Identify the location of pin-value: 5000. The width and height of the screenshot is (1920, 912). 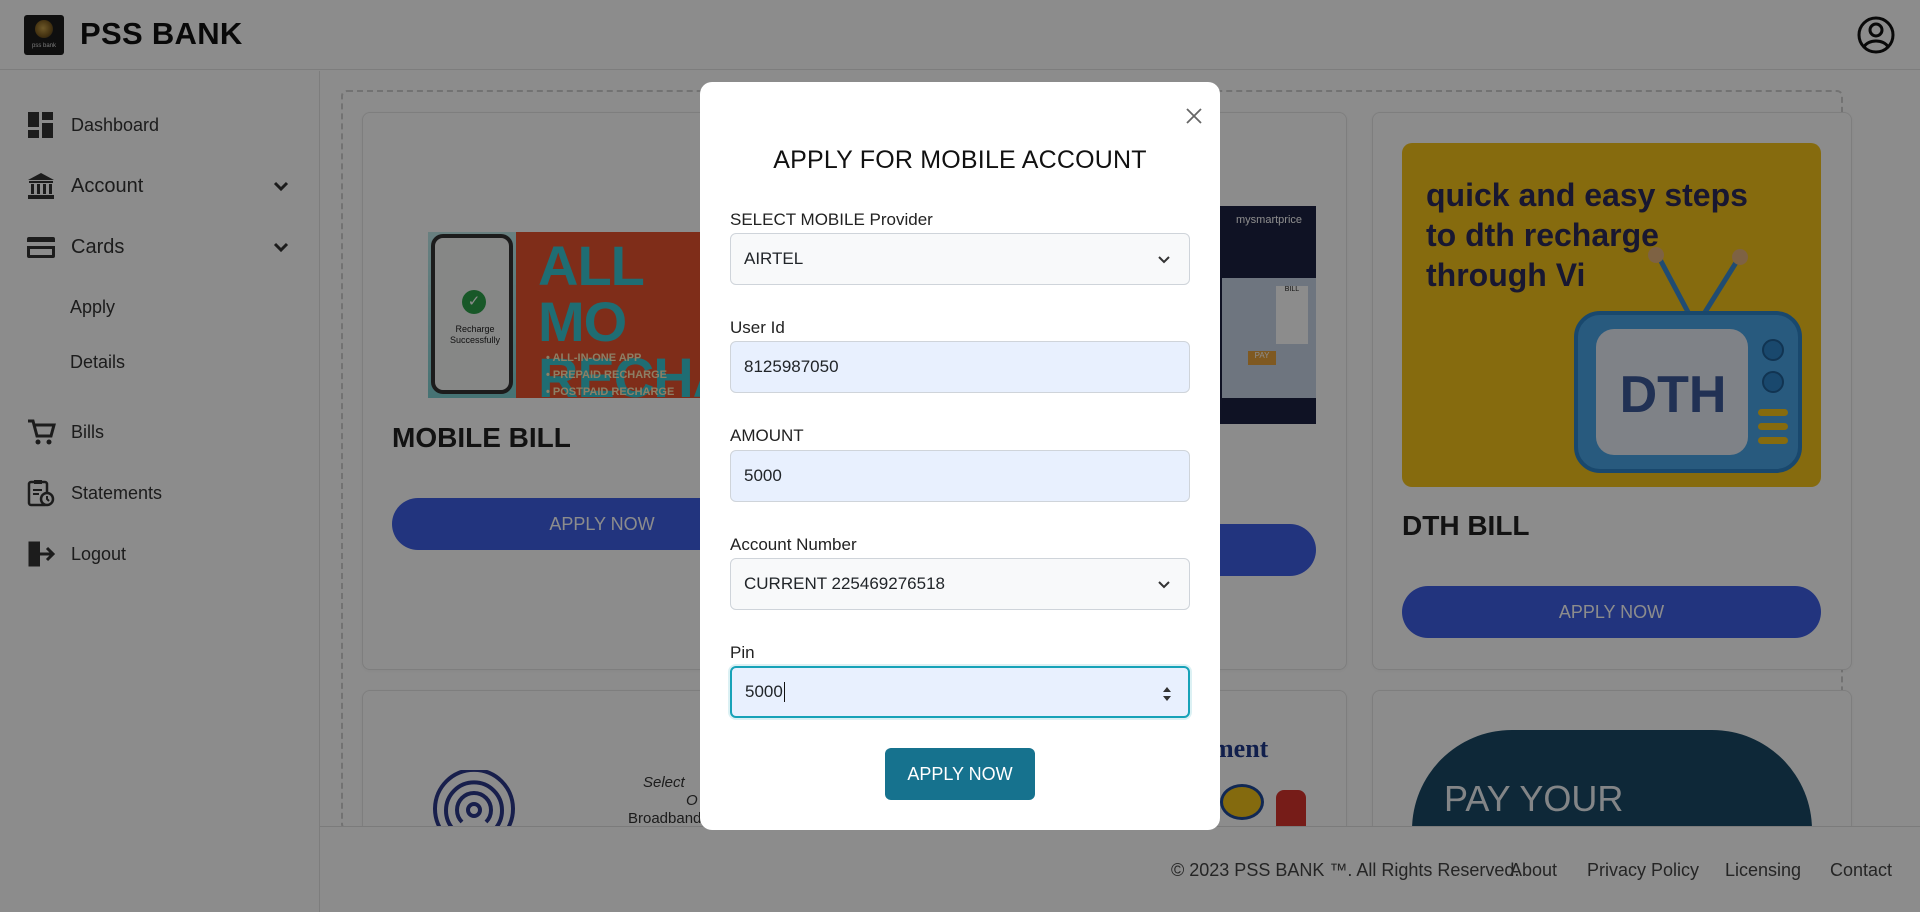
(764, 691).